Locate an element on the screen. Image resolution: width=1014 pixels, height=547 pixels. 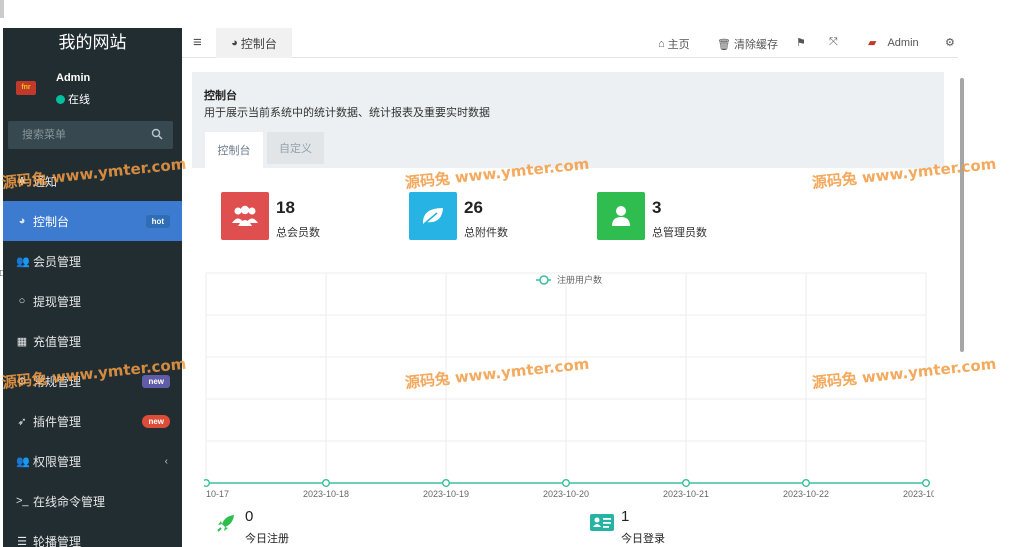
chart-series is located at coordinates (567, 482).